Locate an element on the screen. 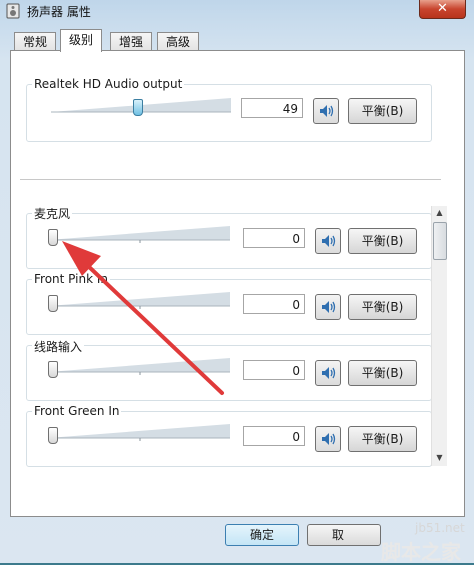 The height and width of the screenshot is (565, 474). master-output-label: Realtek HD Audio output is located at coordinates (108, 84).